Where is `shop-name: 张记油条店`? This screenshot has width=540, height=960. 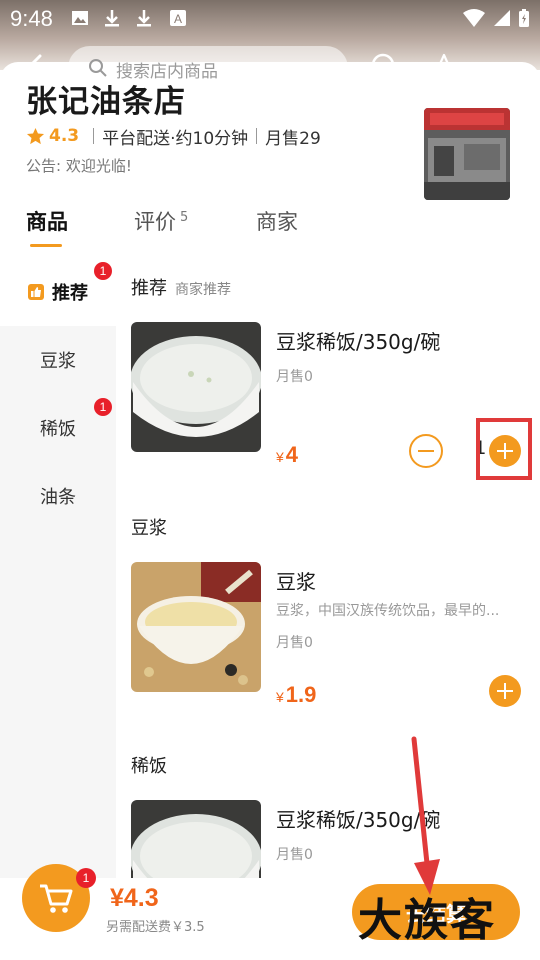
shop-name: 张记油条店 is located at coordinates (106, 102).